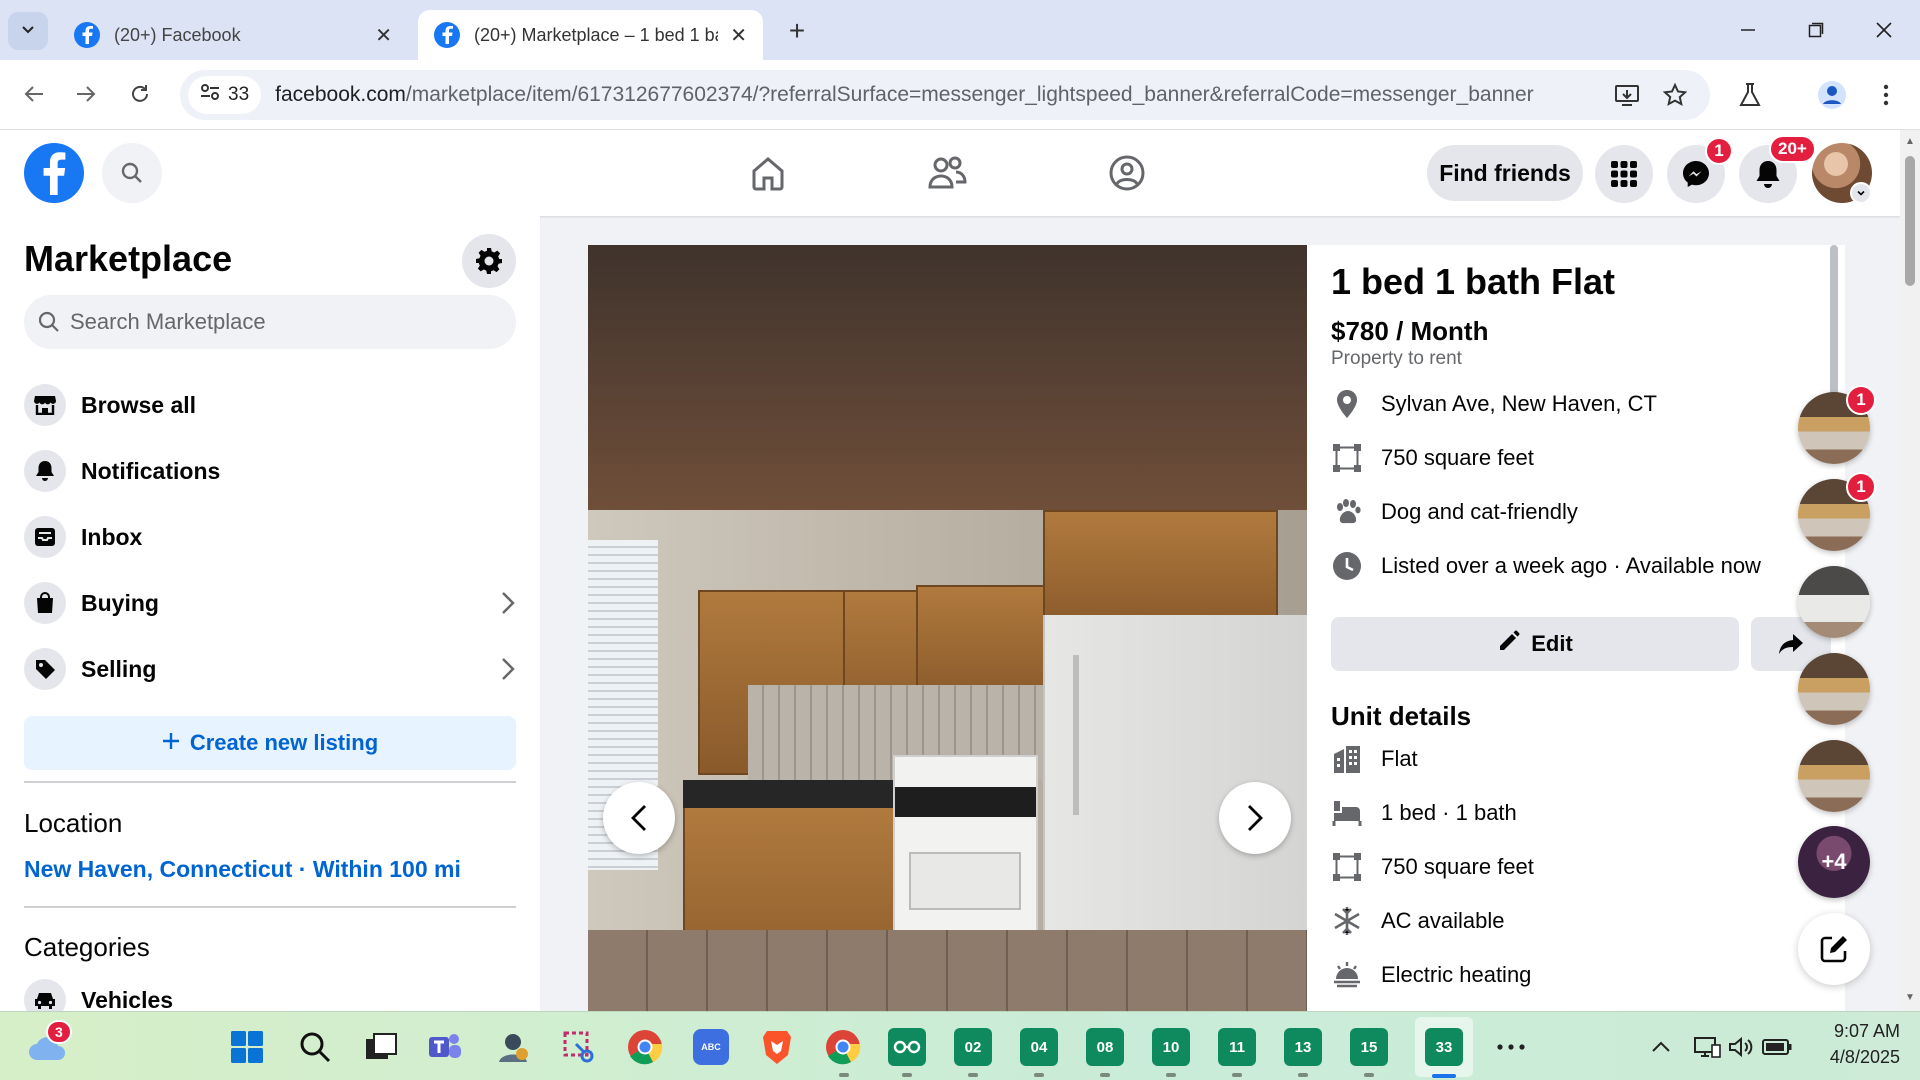 Image resolution: width=1920 pixels, height=1080 pixels. I want to click on task-view-icon, so click(381, 1047).